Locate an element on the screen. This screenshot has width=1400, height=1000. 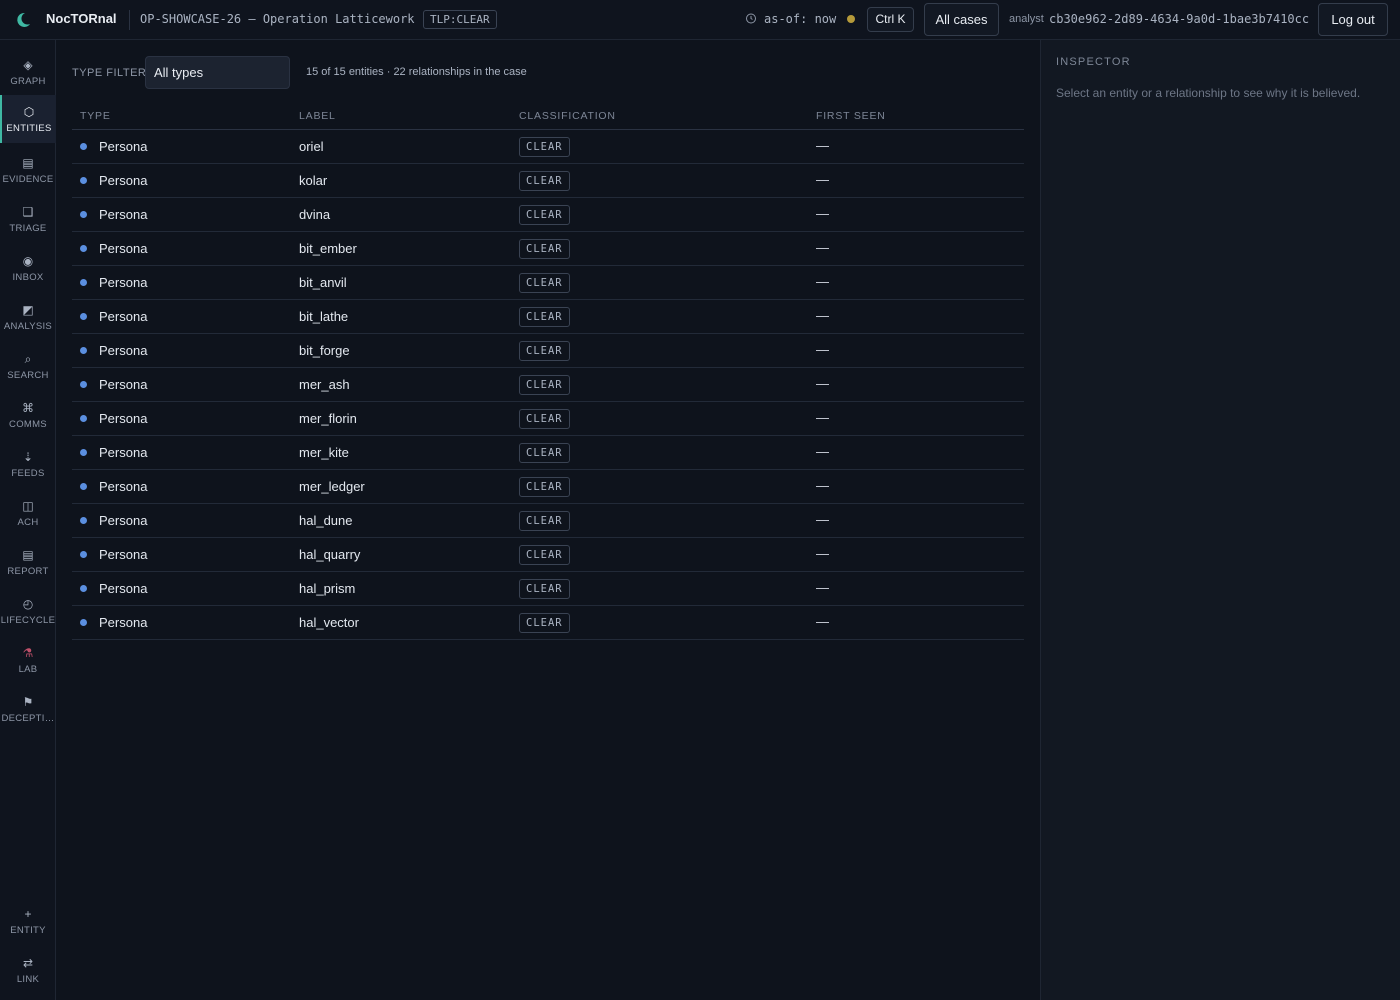
table-row: Persona bit_ember CLEAR — is located at coordinates (548, 249).